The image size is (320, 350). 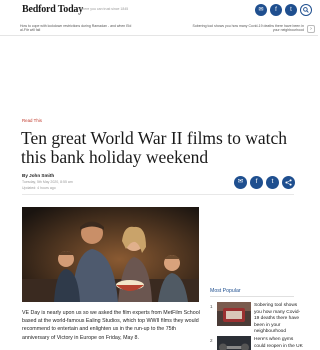 What do you see at coordinates (311, 29) in the screenshot?
I see `chevron-right-icon: ›` at bounding box center [311, 29].